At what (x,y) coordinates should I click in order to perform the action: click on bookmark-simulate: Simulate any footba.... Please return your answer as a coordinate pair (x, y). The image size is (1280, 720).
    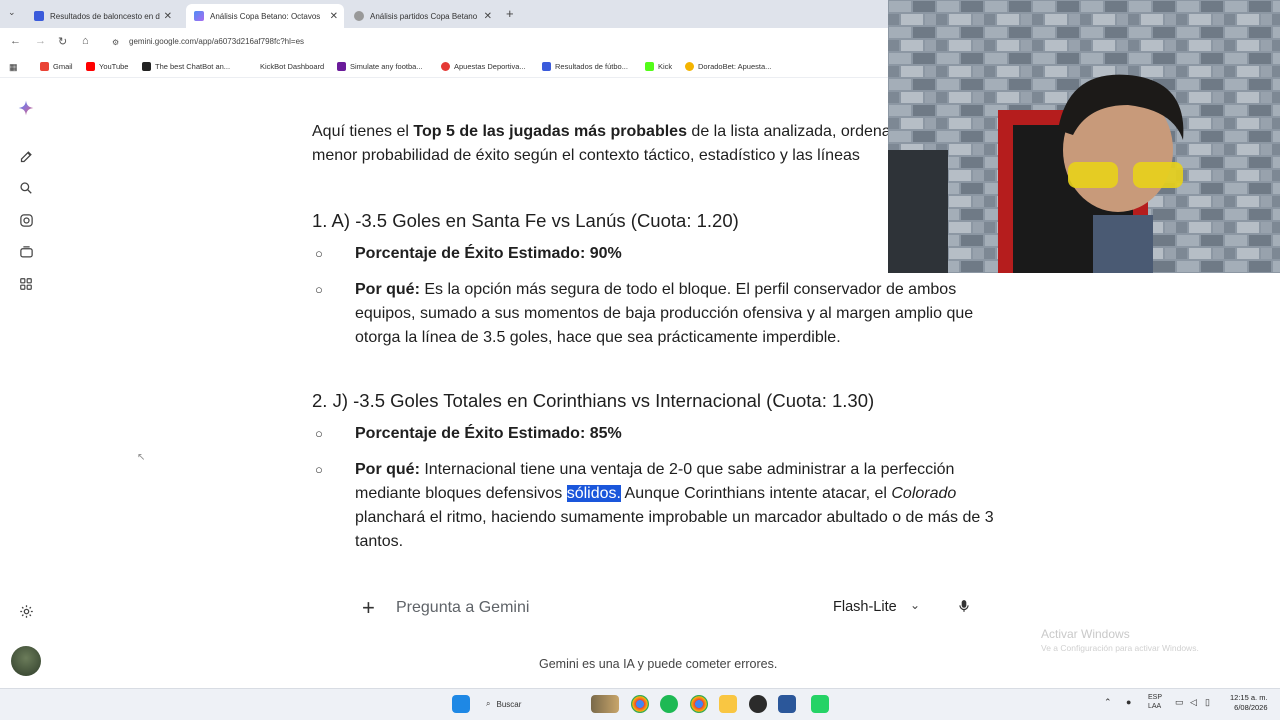
    Looking at the image, I should click on (380, 66).